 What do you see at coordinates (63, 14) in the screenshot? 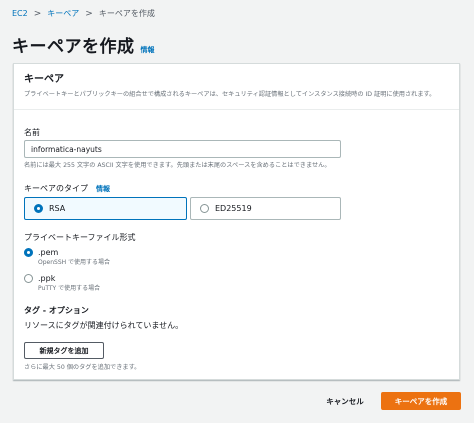
I see `breadcrumb-key-pairs-link: キーペア` at bounding box center [63, 14].